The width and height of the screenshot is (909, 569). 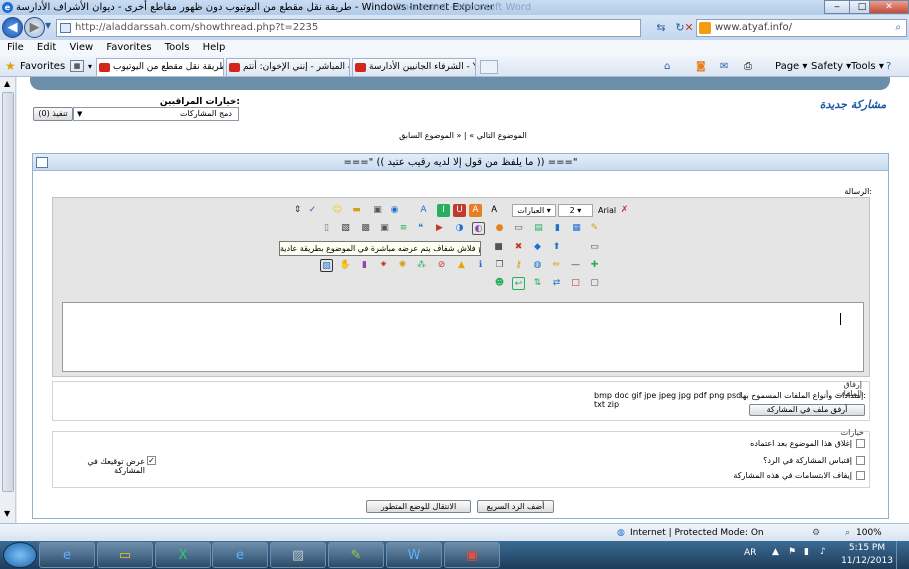 What do you see at coordinates (594, 265) in the screenshot?
I see `add-page-icon: ✚` at bounding box center [594, 265].